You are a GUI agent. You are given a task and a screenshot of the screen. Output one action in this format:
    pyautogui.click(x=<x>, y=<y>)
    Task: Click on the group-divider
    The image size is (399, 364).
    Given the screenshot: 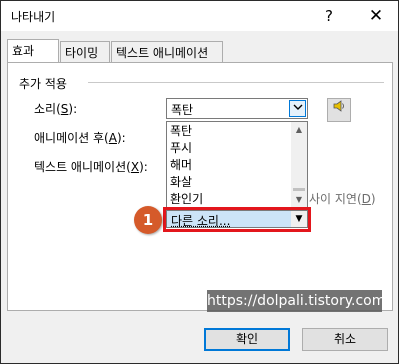 What is the action you would take?
    pyautogui.click(x=236, y=82)
    